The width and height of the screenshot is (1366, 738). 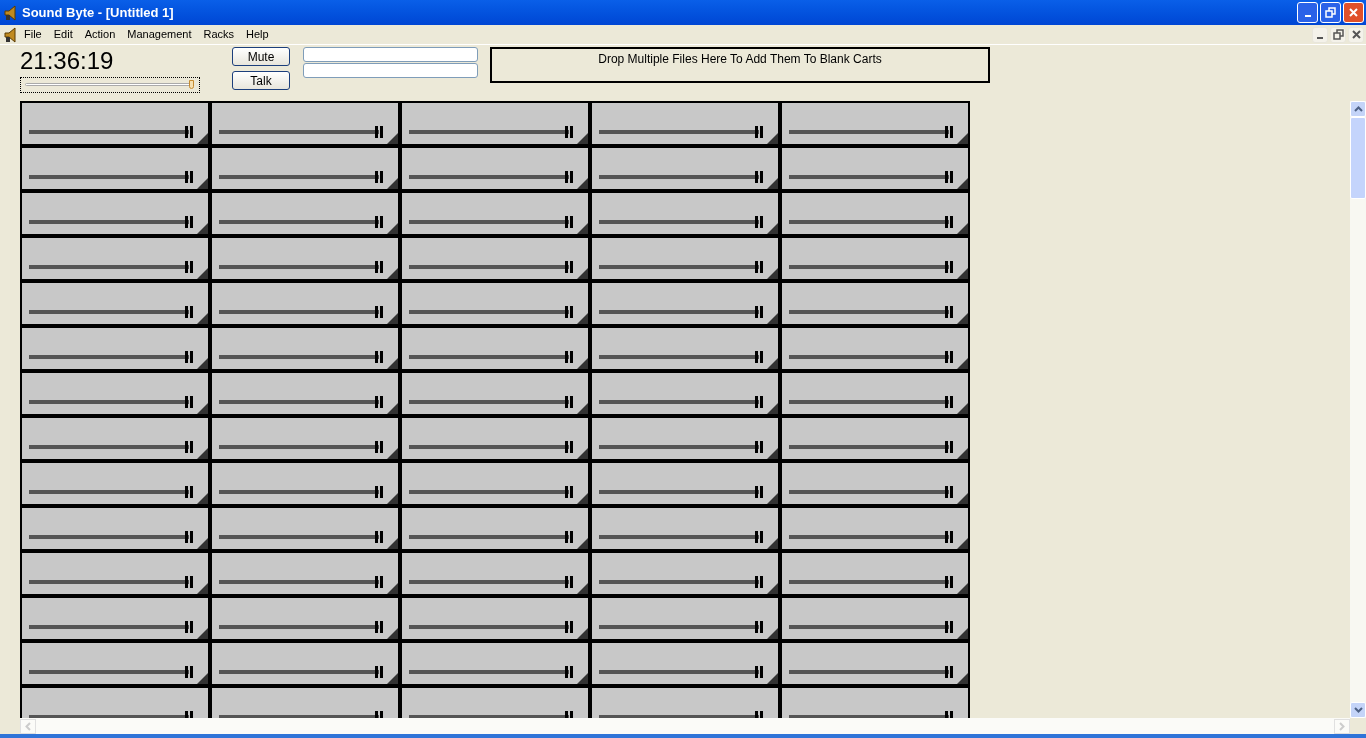 I want to click on close-button, so click(x=1356, y=34).